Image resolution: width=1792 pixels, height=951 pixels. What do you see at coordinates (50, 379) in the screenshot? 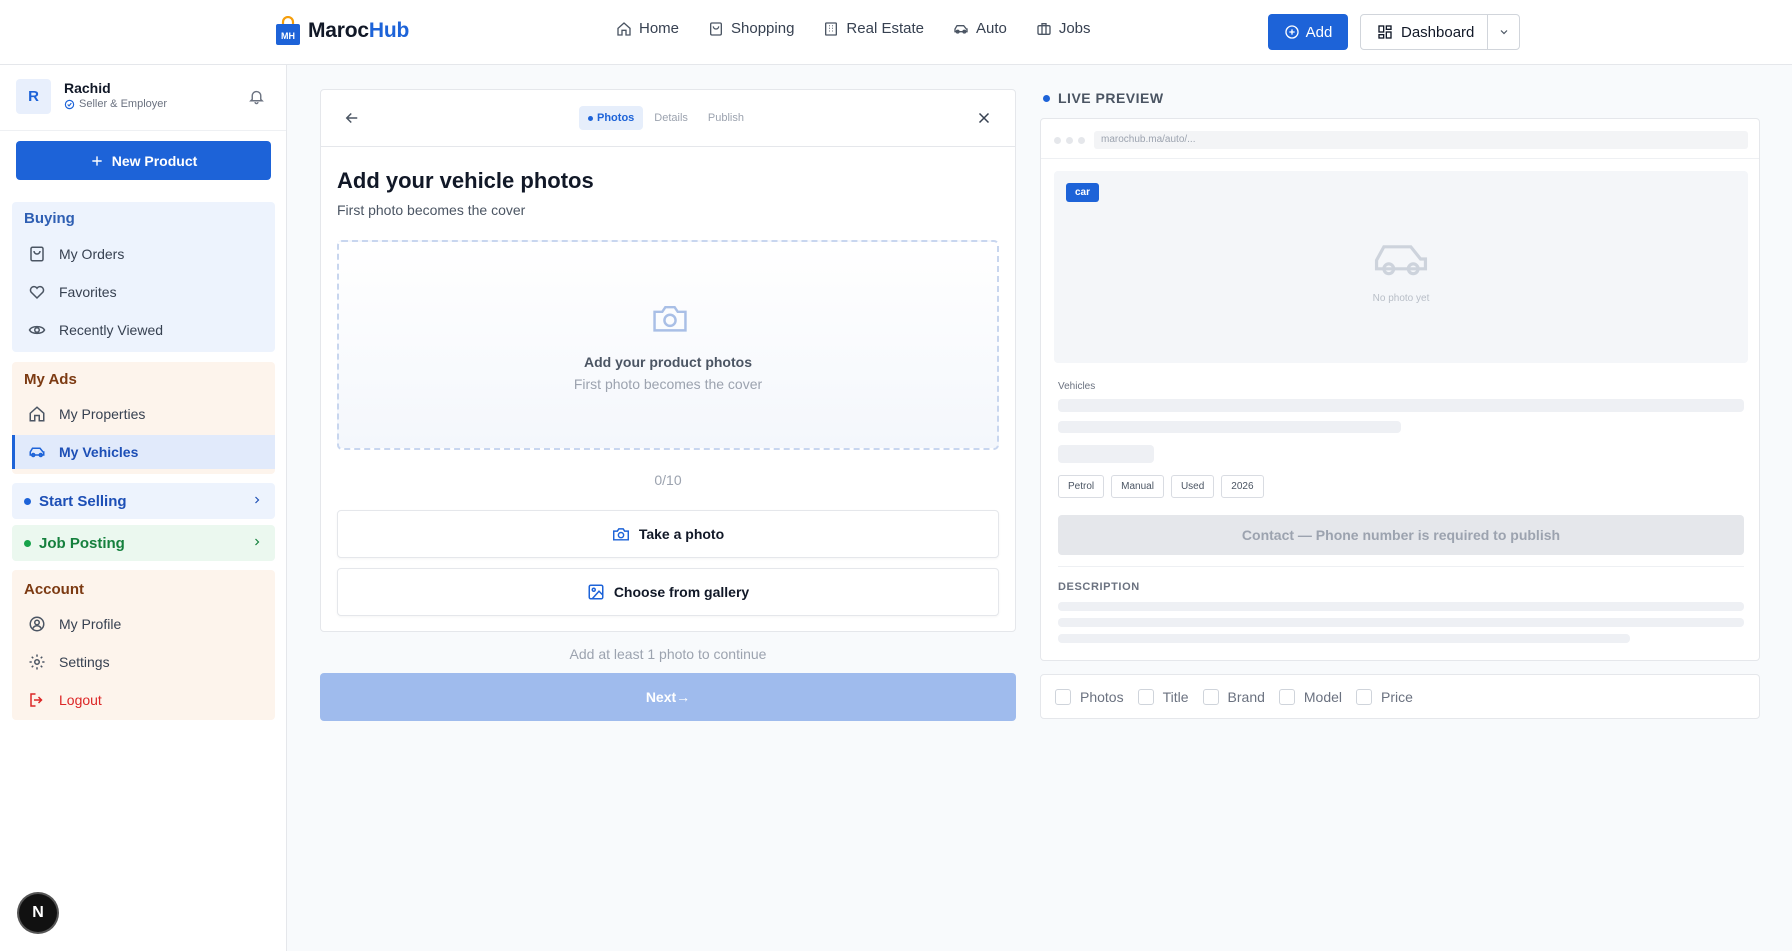
I see `my-ads-title: My Ads` at bounding box center [50, 379].